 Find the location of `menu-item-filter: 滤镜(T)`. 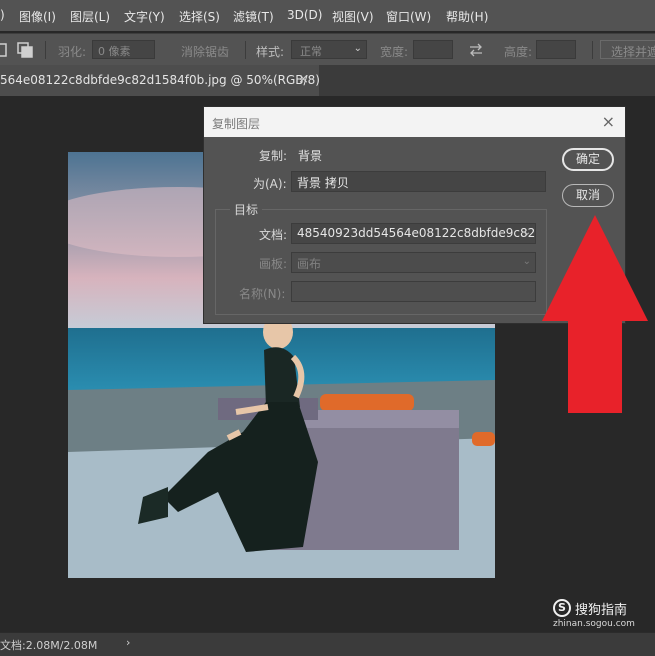

menu-item-filter: 滤镜(T) is located at coordinates (253, 16).